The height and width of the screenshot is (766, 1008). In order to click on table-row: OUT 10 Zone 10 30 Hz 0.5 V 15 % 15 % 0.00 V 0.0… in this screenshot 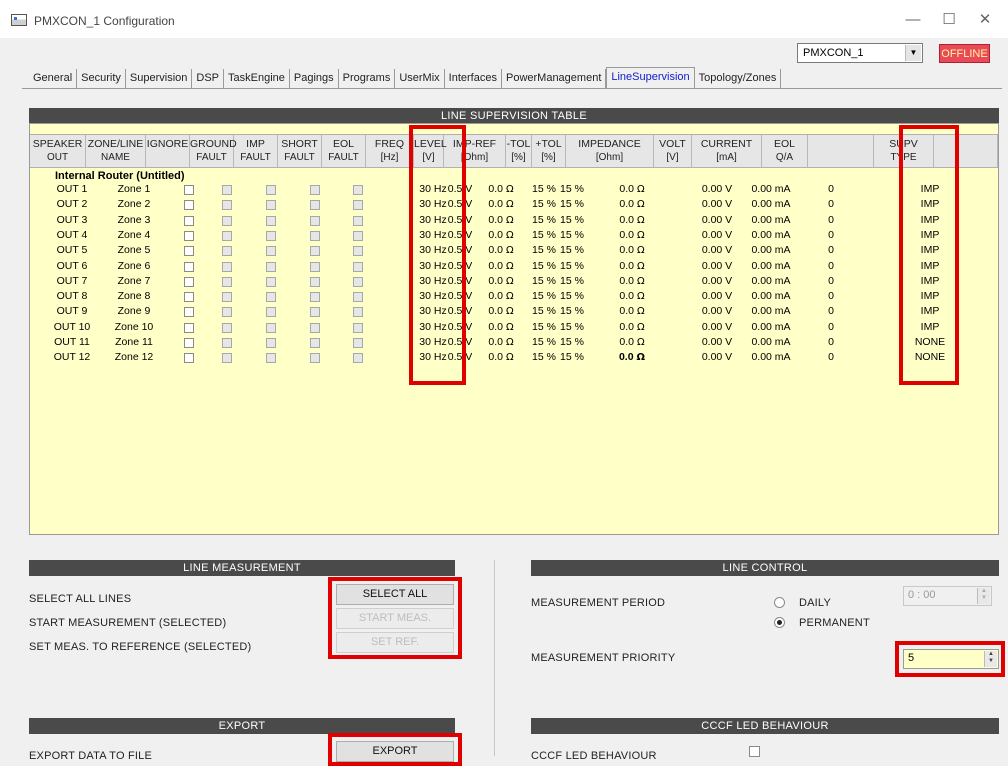, I will do `click(514, 327)`.